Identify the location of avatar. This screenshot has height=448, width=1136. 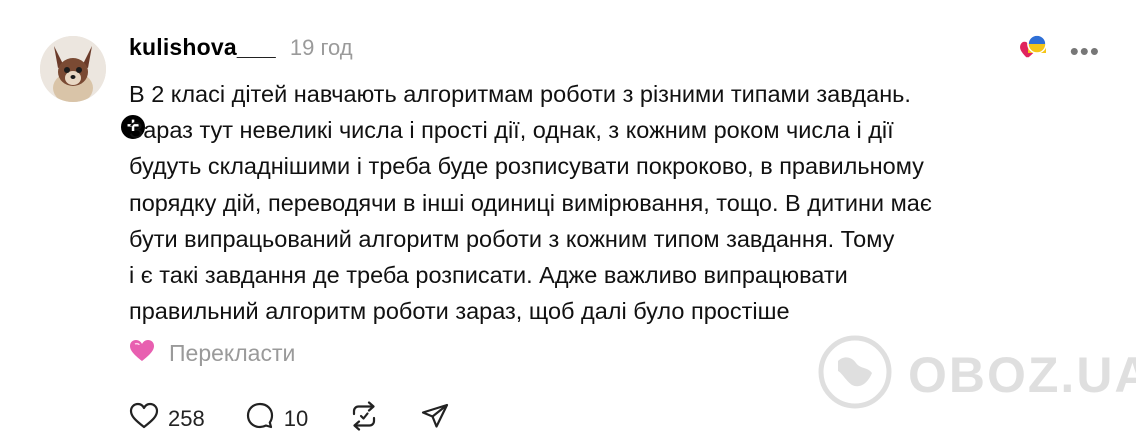
(73, 69).